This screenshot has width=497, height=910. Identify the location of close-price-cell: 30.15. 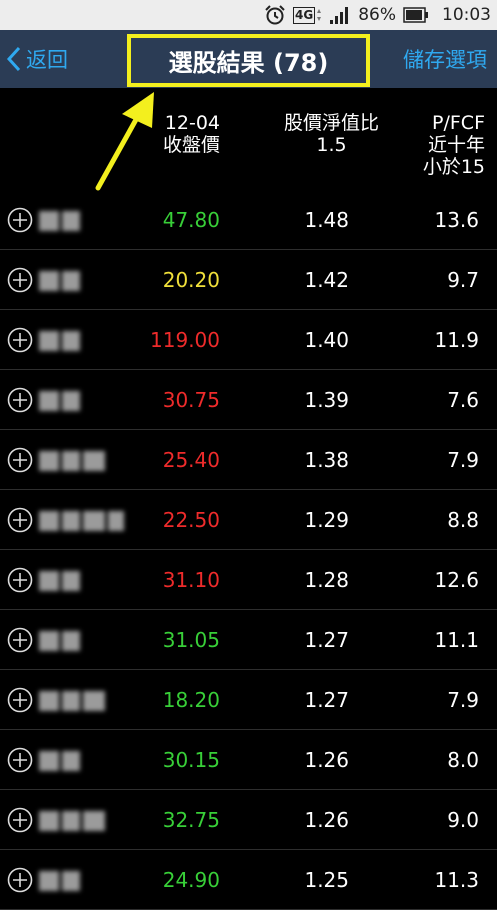
(191, 760).